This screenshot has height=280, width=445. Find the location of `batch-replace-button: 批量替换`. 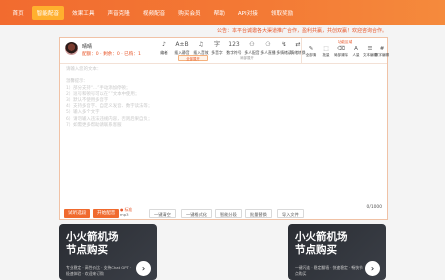

batch-replace-button: 批量替换 is located at coordinates (258, 213).